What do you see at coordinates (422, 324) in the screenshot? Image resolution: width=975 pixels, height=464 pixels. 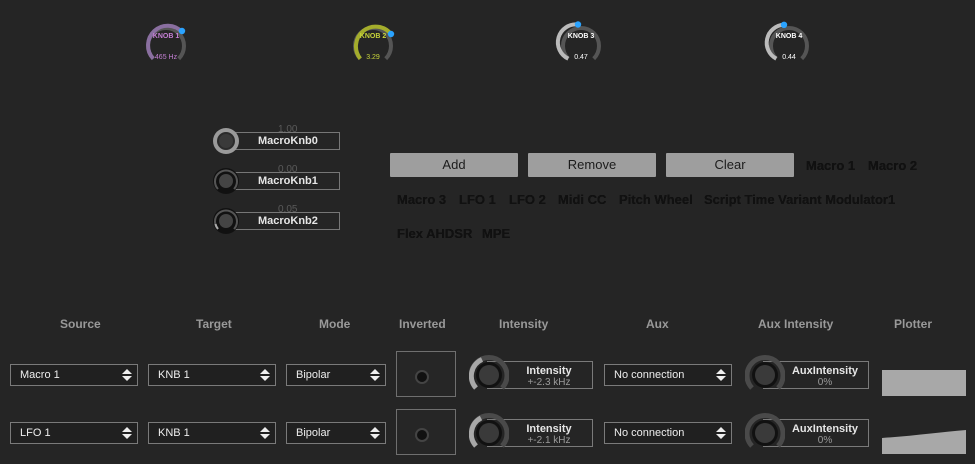 I see `header-inverted: Inverted` at bounding box center [422, 324].